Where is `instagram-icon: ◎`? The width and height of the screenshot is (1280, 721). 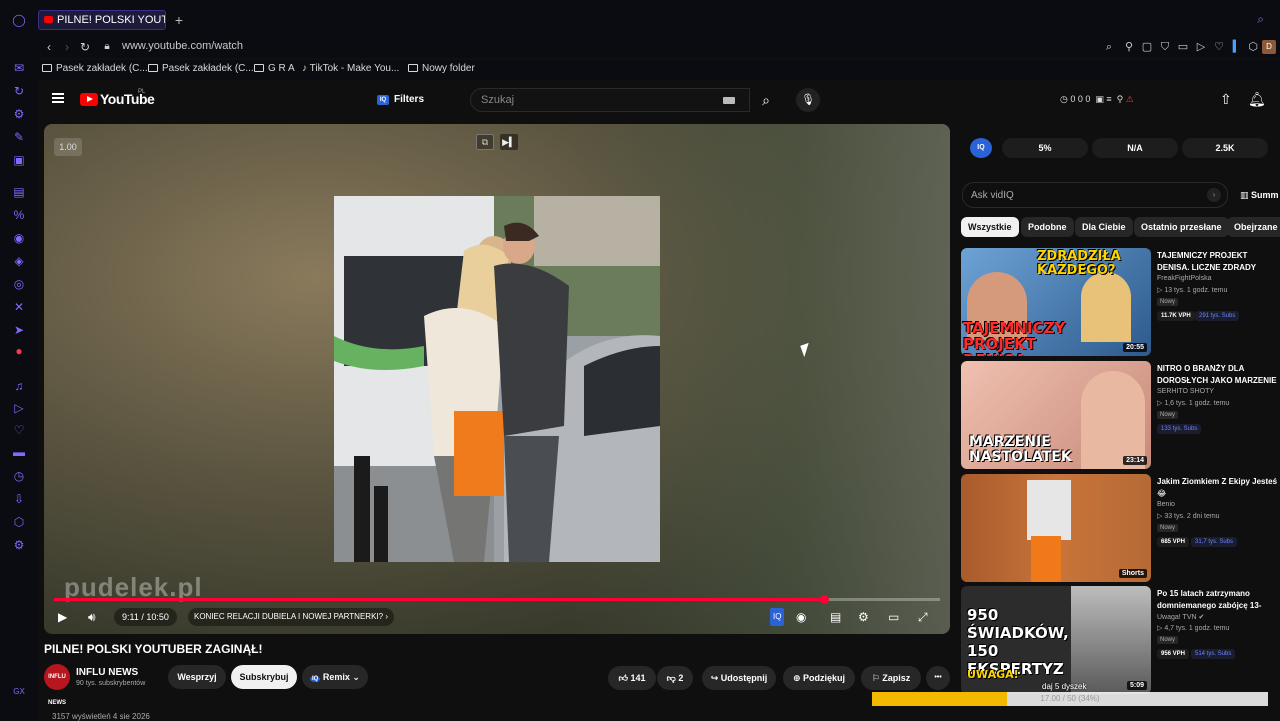 instagram-icon: ◎ is located at coordinates (19, 284).